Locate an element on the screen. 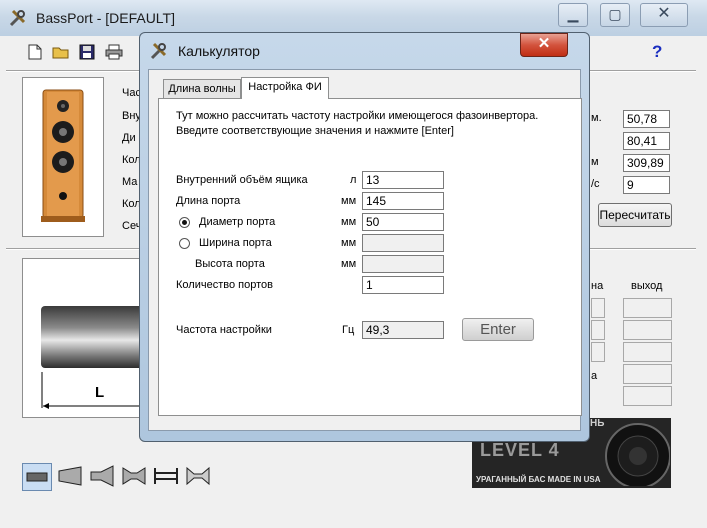 The image size is (707, 528). dialog-close-button: ✕ is located at coordinates (544, 45).